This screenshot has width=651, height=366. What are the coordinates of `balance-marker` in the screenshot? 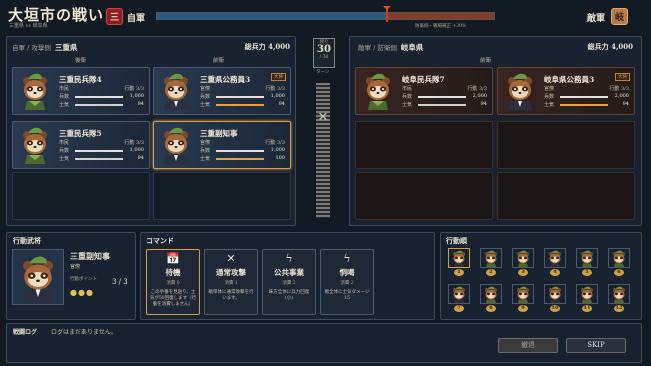 It's located at (387, 14).